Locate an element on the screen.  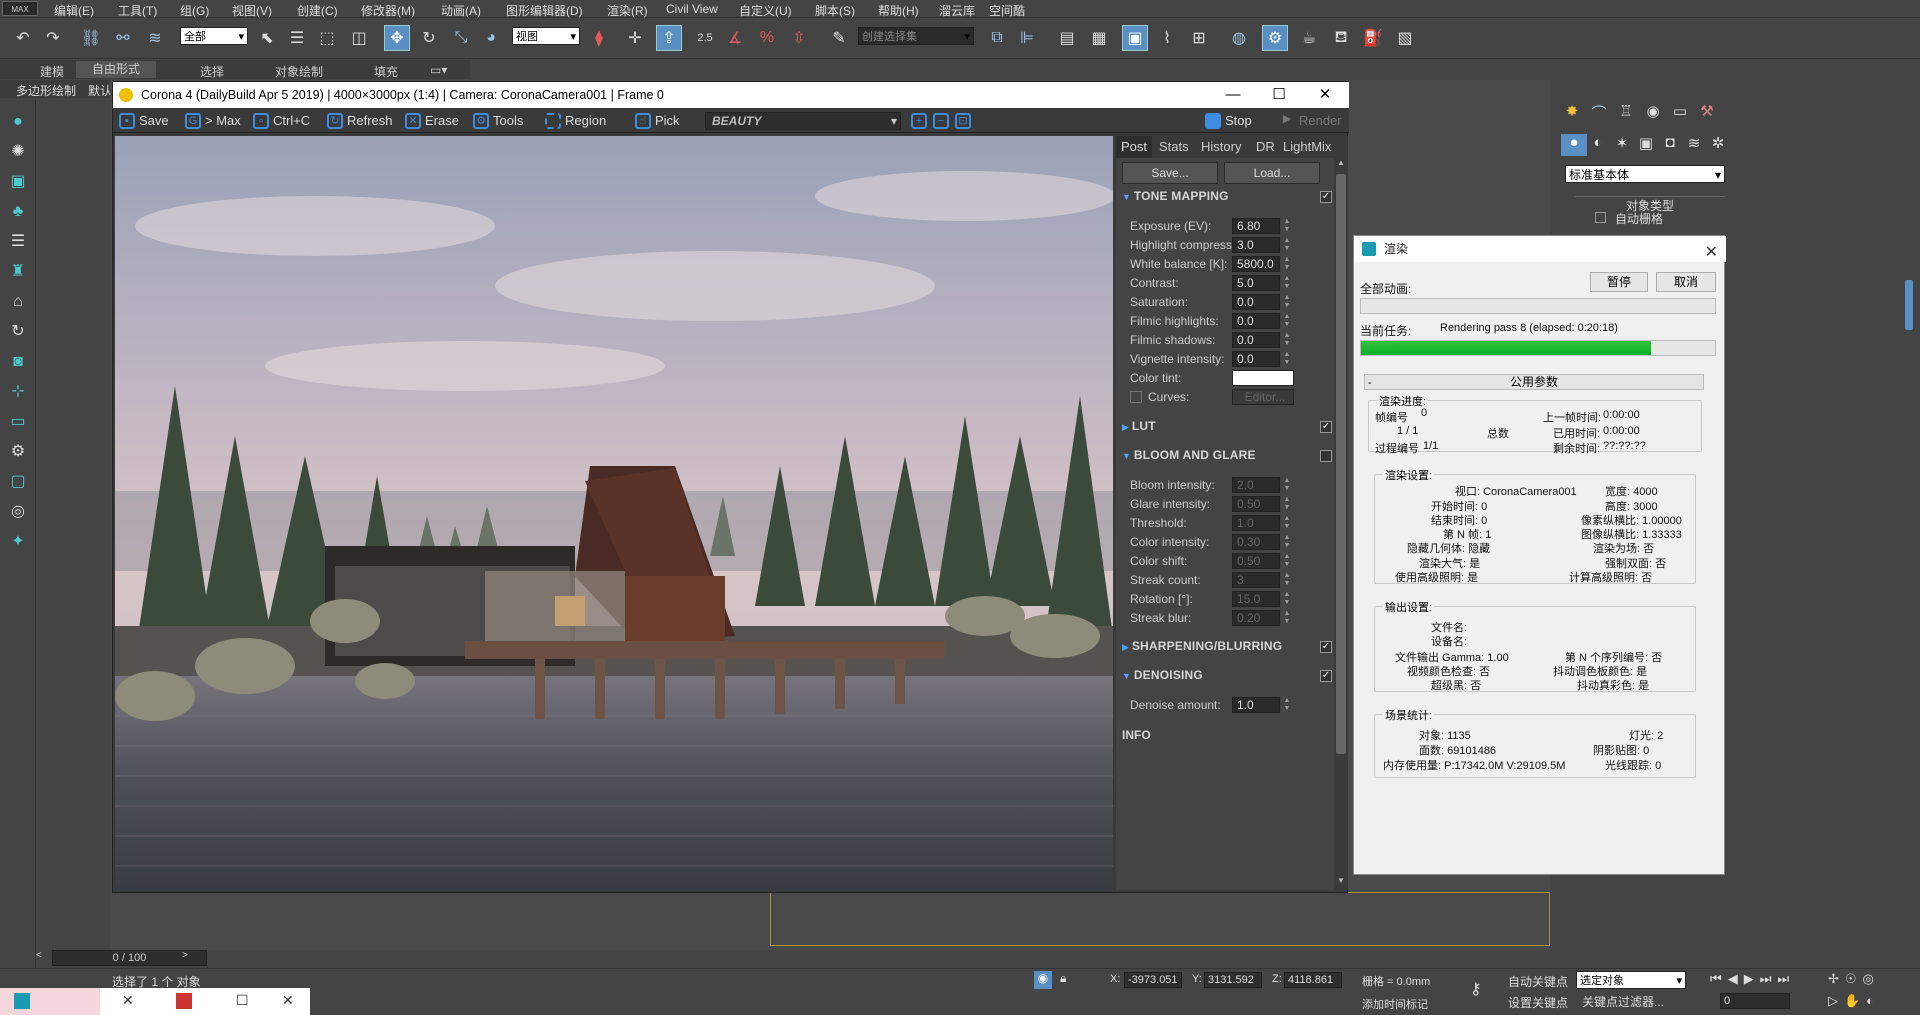
zoom-fit-icon: ⊡ is located at coordinates (962, 121).